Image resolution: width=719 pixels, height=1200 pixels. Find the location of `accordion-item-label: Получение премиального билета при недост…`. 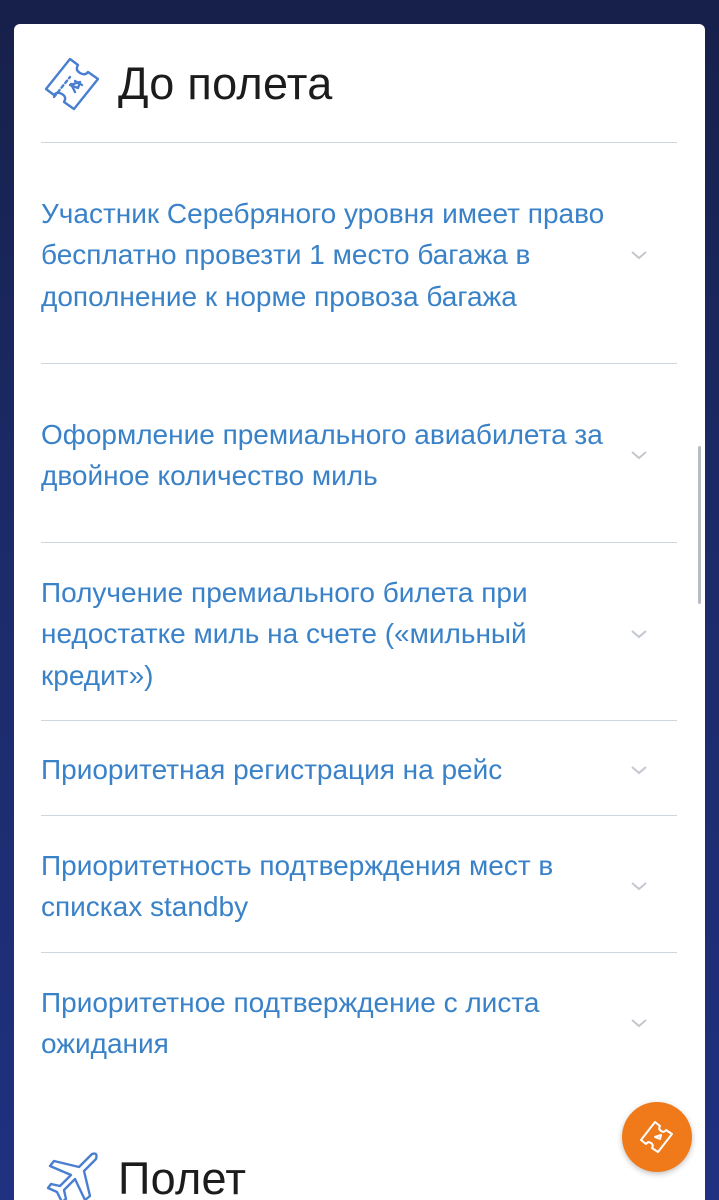

accordion-item-label: Получение премиального билета при недост… is located at coordinates (284, 633).